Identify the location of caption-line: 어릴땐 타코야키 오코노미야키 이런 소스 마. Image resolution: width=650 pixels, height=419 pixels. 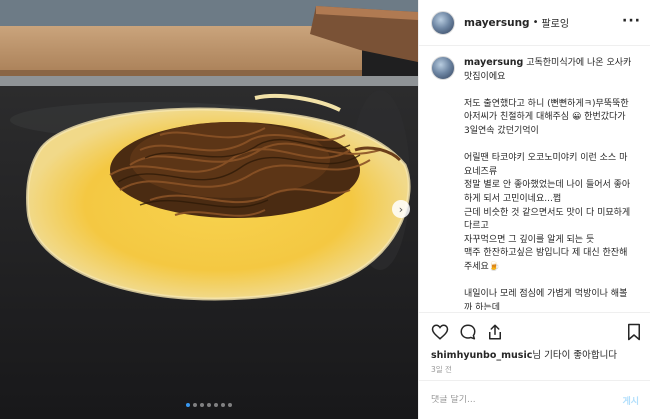
(546, 158).